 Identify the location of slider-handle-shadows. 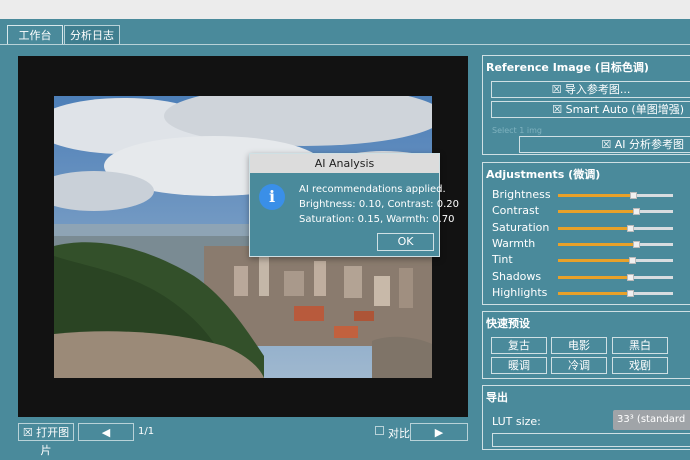
(631, 277).